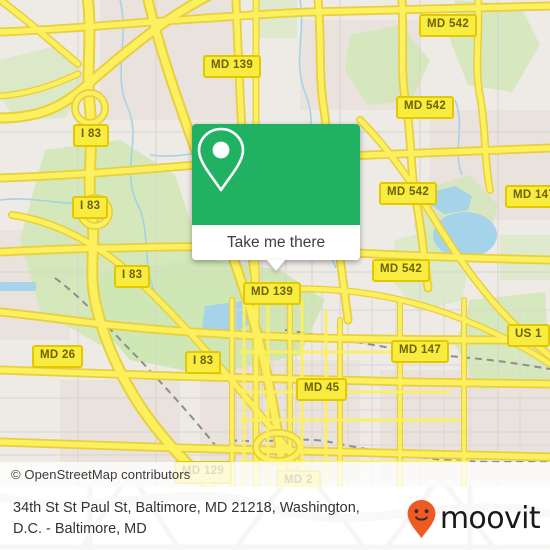 The image size is (550, 550). What do you see at coordinates (528, 335) in the screenshot?
I see `road-shield: US 1` at bounding box center [528, 335].